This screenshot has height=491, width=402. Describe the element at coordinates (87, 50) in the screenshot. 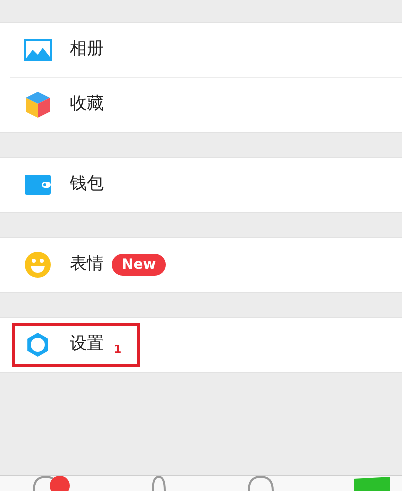

I see `menu-item: 相册` at that location.